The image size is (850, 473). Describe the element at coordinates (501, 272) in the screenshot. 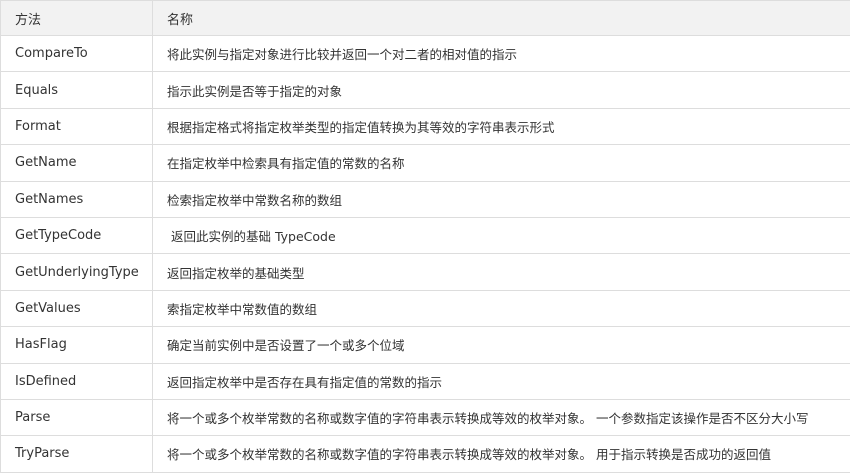

I see `method-description: 返回指定枚举的基础类型` at that location.